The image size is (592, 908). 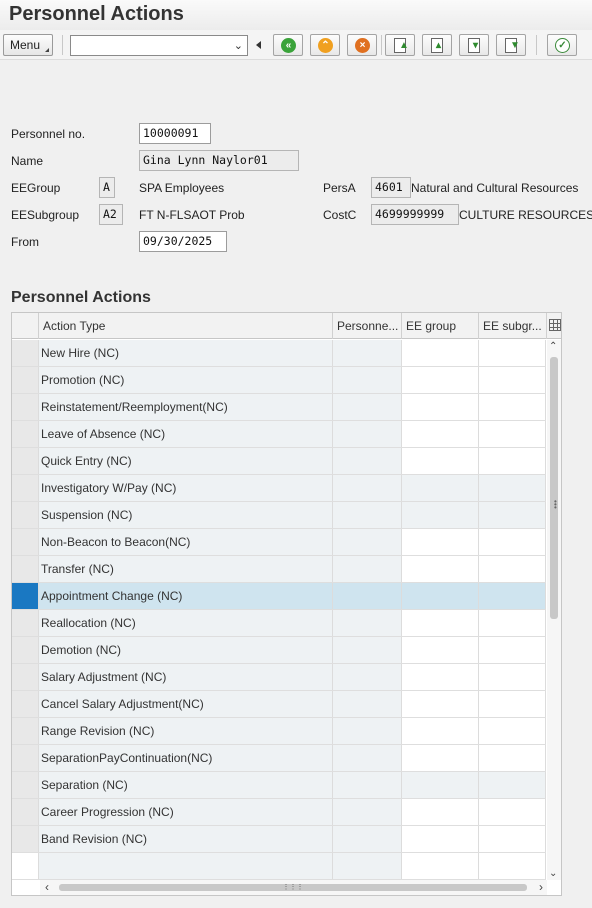 What do you see at coordinates (437, 45) in the screenshot?
I see `previous-page-button: ▴` at bounding box center [437, 45].